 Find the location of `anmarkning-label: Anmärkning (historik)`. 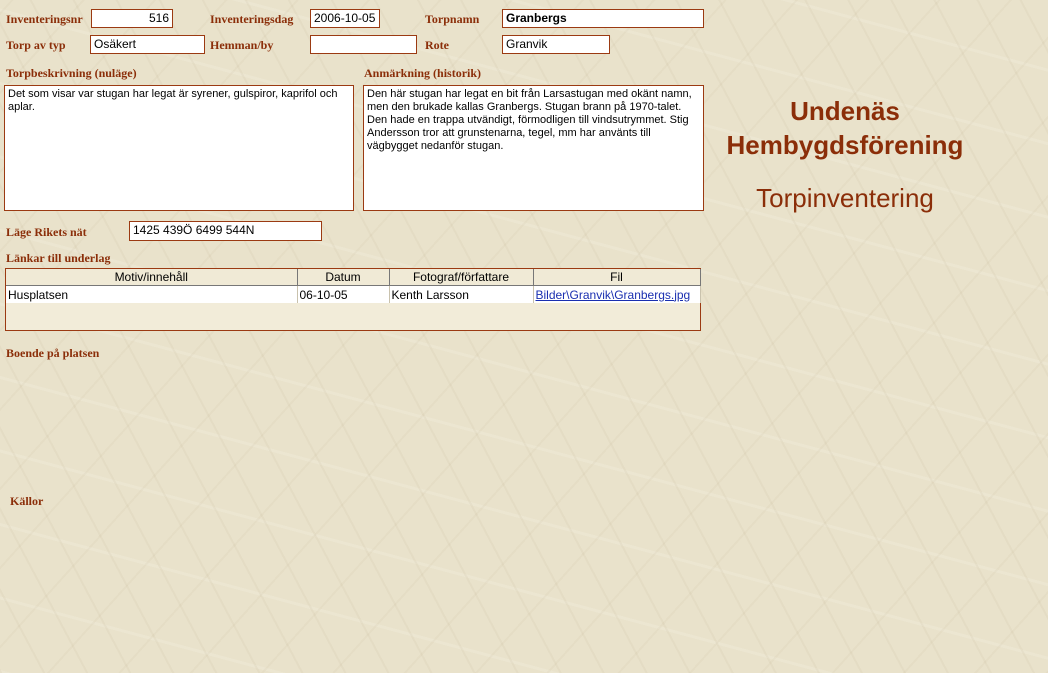

anmarkning-label: Anmärkning (historik) is located at coordinates (423, 73).